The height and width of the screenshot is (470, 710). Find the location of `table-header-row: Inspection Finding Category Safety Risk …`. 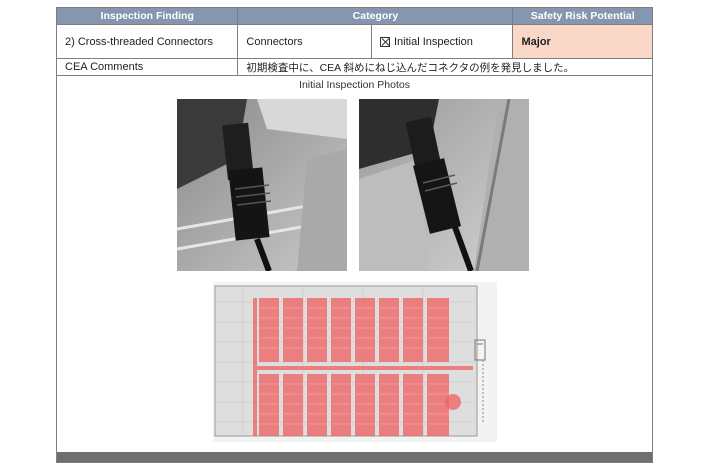

table-header-row: Inspection Finding Category Safety Risk … is located at coordinates (354, 16).